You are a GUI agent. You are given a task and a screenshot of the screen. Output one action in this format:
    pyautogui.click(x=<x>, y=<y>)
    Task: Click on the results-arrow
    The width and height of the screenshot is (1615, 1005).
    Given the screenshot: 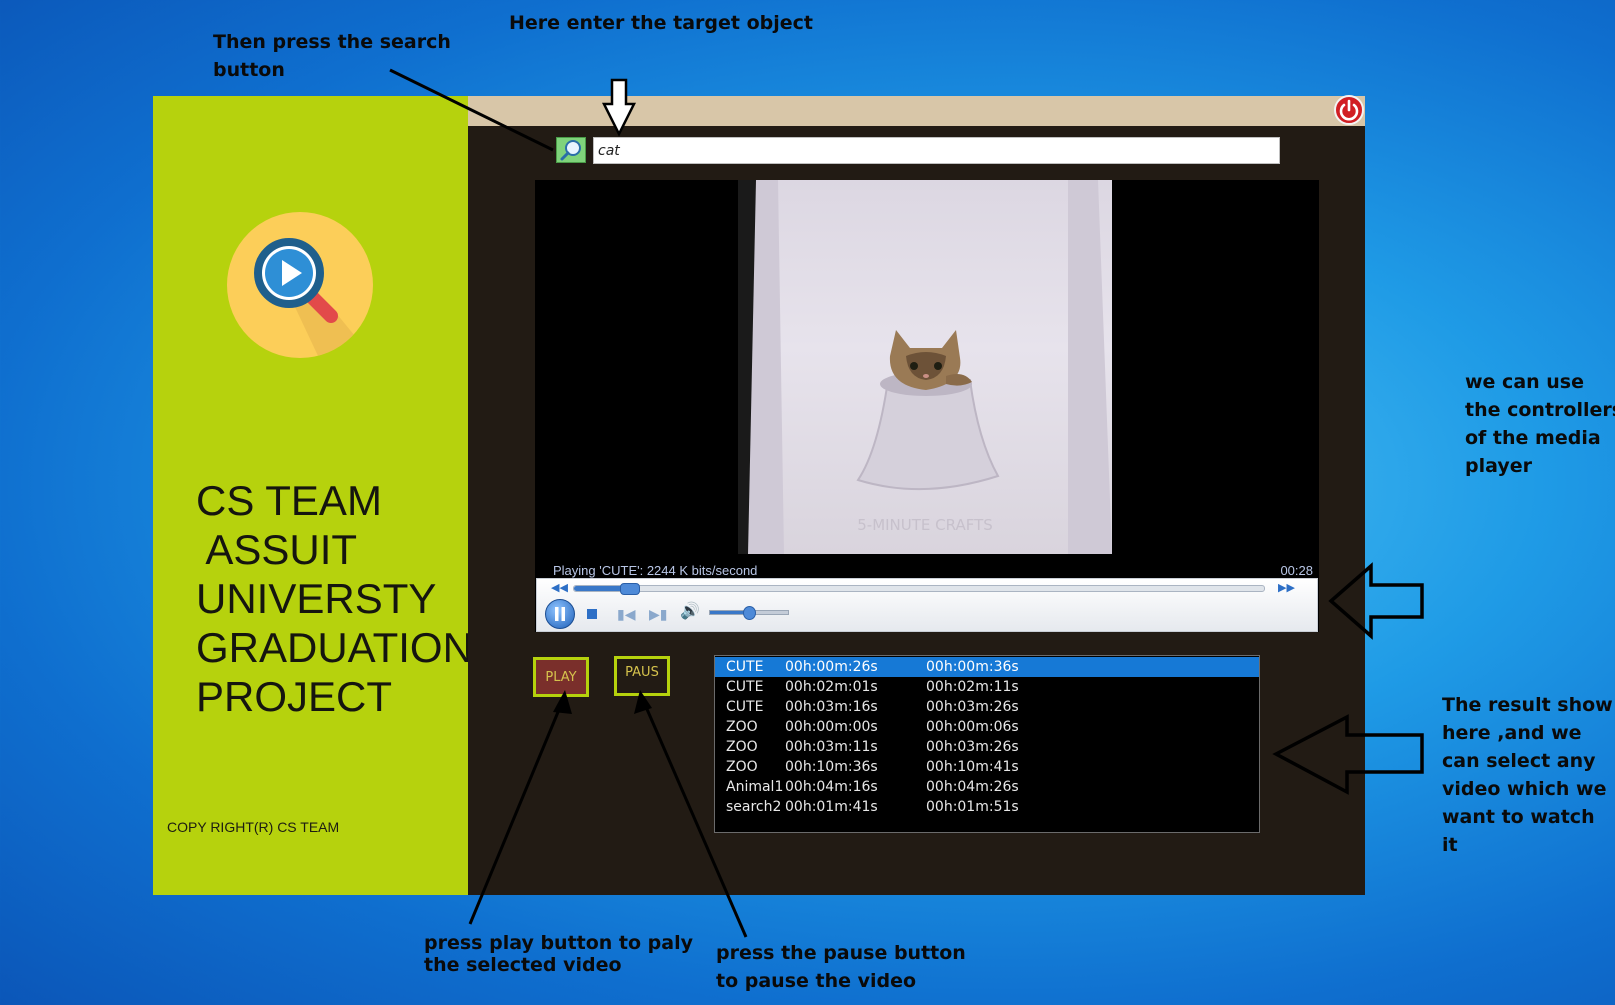 What is the action you would take?
    pyautogui.click(x=1348, y=754)
    